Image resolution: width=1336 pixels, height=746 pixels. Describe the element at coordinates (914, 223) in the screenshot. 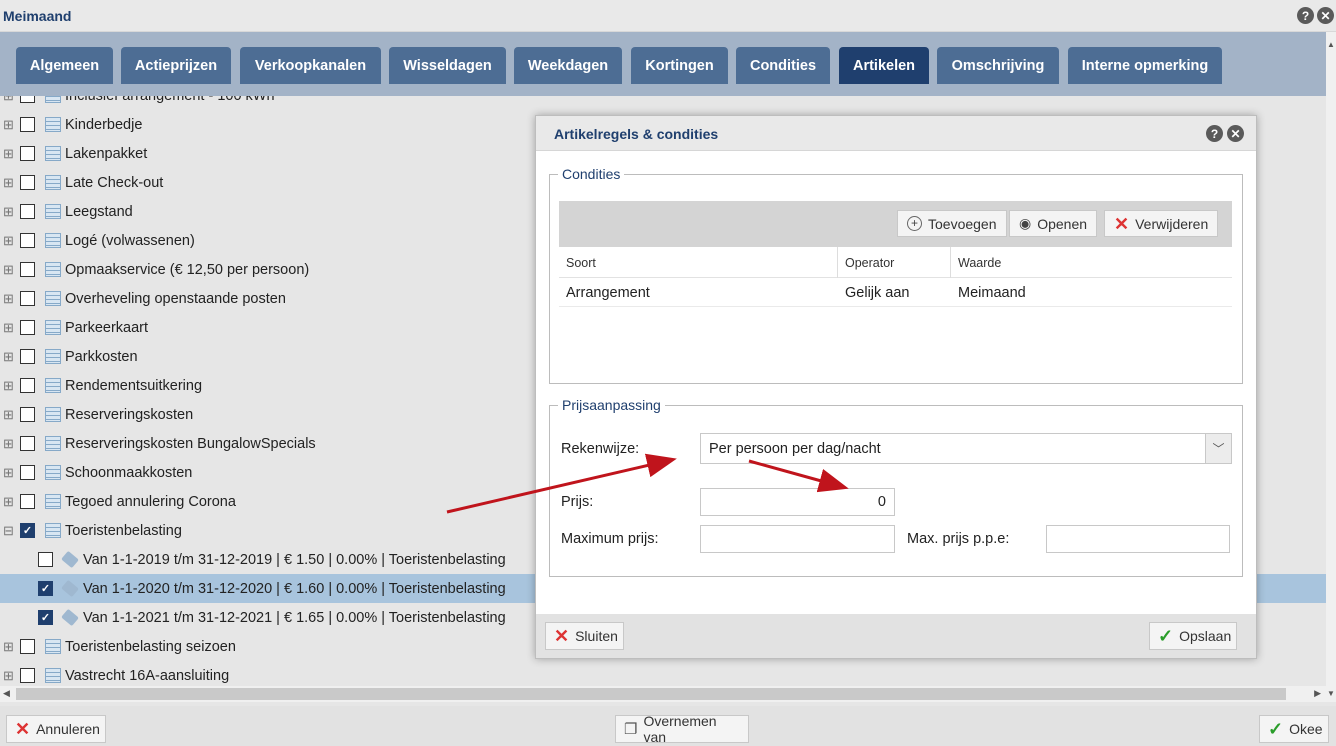

I see `plus-icon: +` at that location.